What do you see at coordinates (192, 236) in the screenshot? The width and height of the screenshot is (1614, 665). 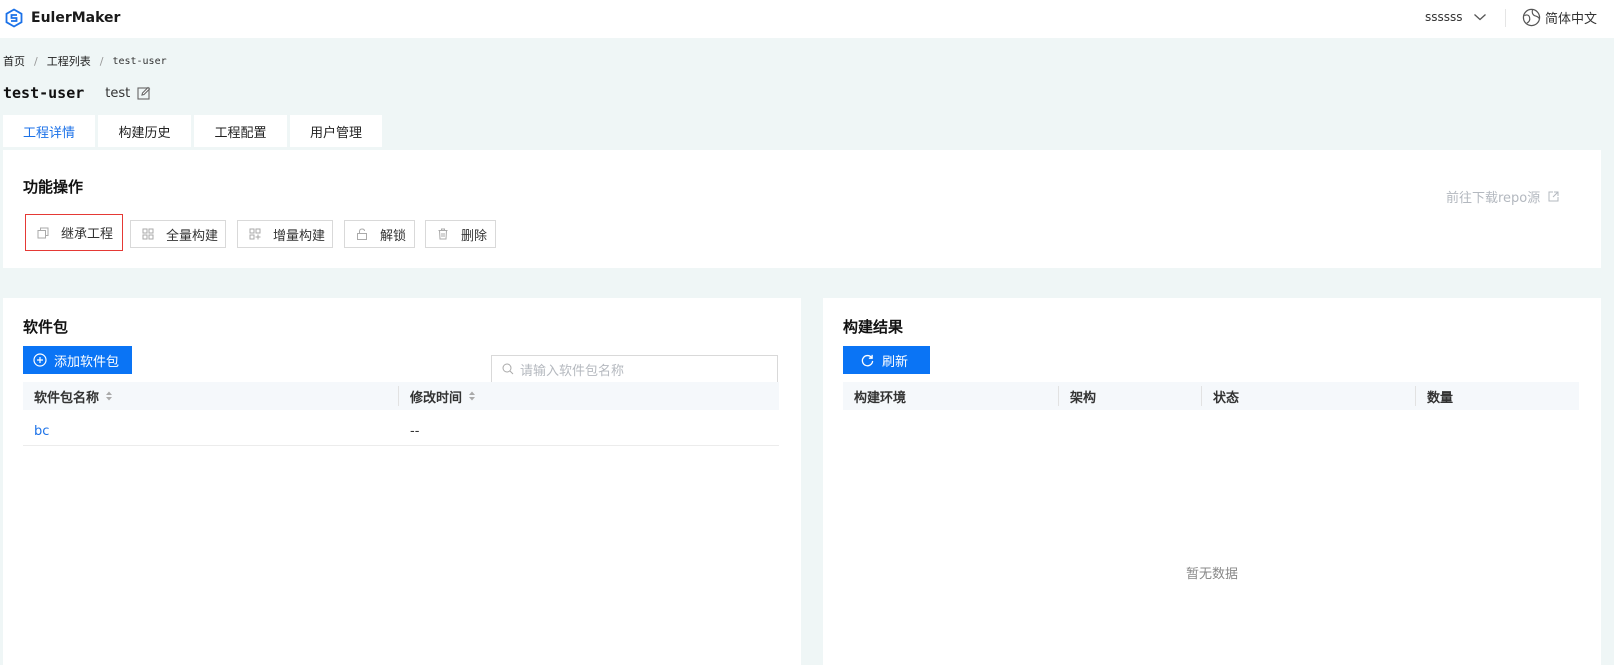 I see `full-build-label: 全量构建` at bounding box center [192, 236].